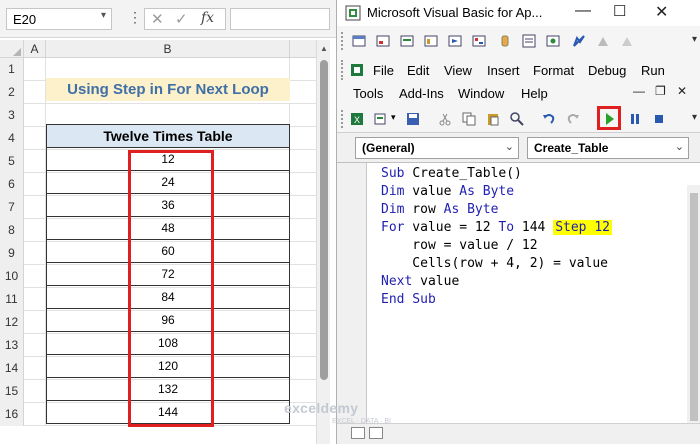  Describe the element at coordinates (505, 41) in the screenshot. I see `hand-icon` at that location.